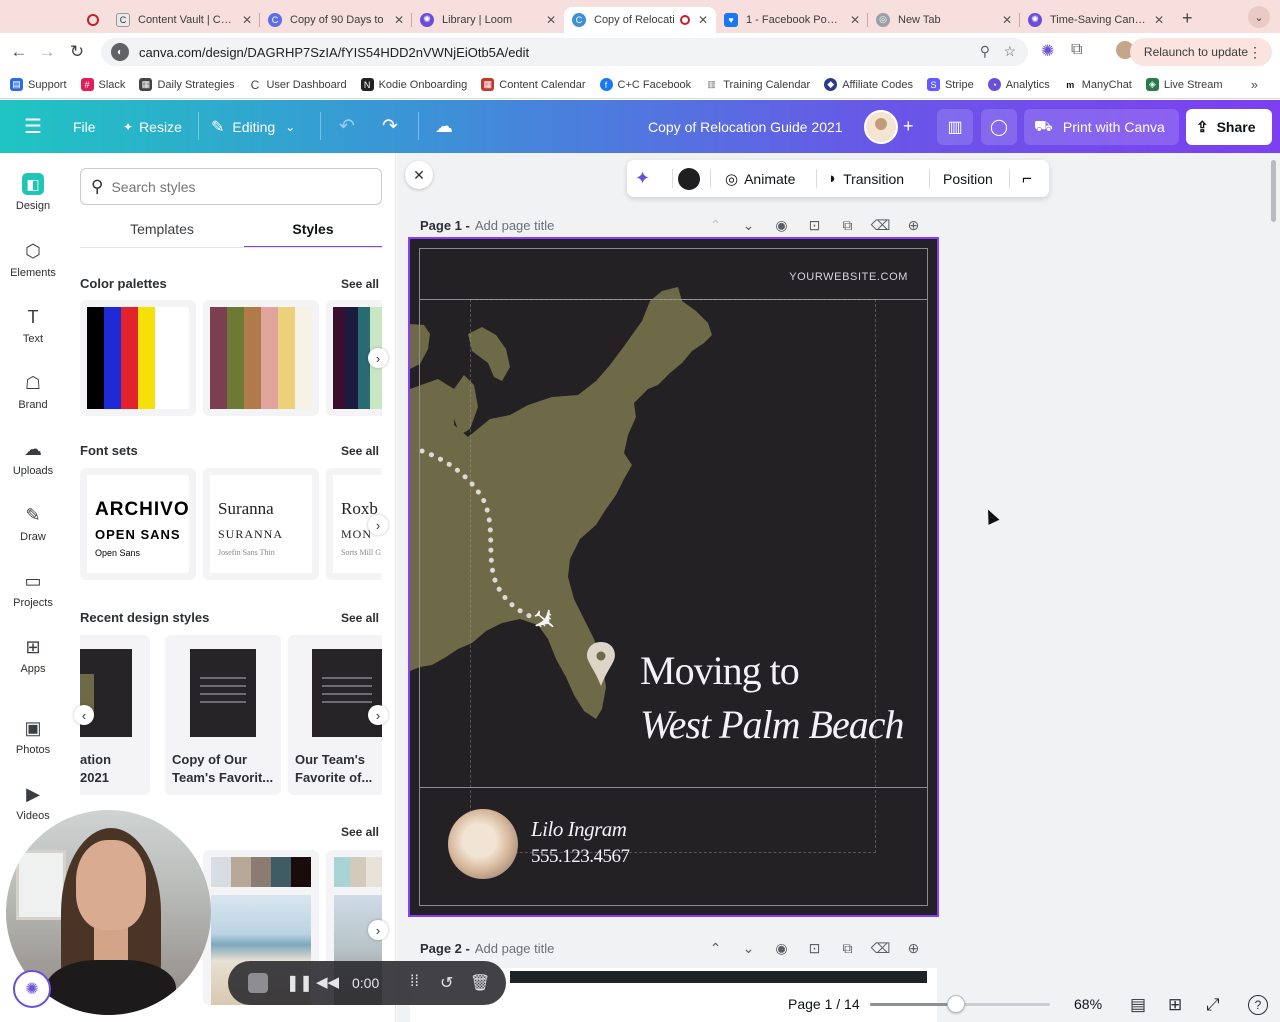 This screenshot has width=1280, height=1022. Describe the element at coordinates (378, 715) in the screenshot. I see `recent-scroll-right-icon: ›` at that location.